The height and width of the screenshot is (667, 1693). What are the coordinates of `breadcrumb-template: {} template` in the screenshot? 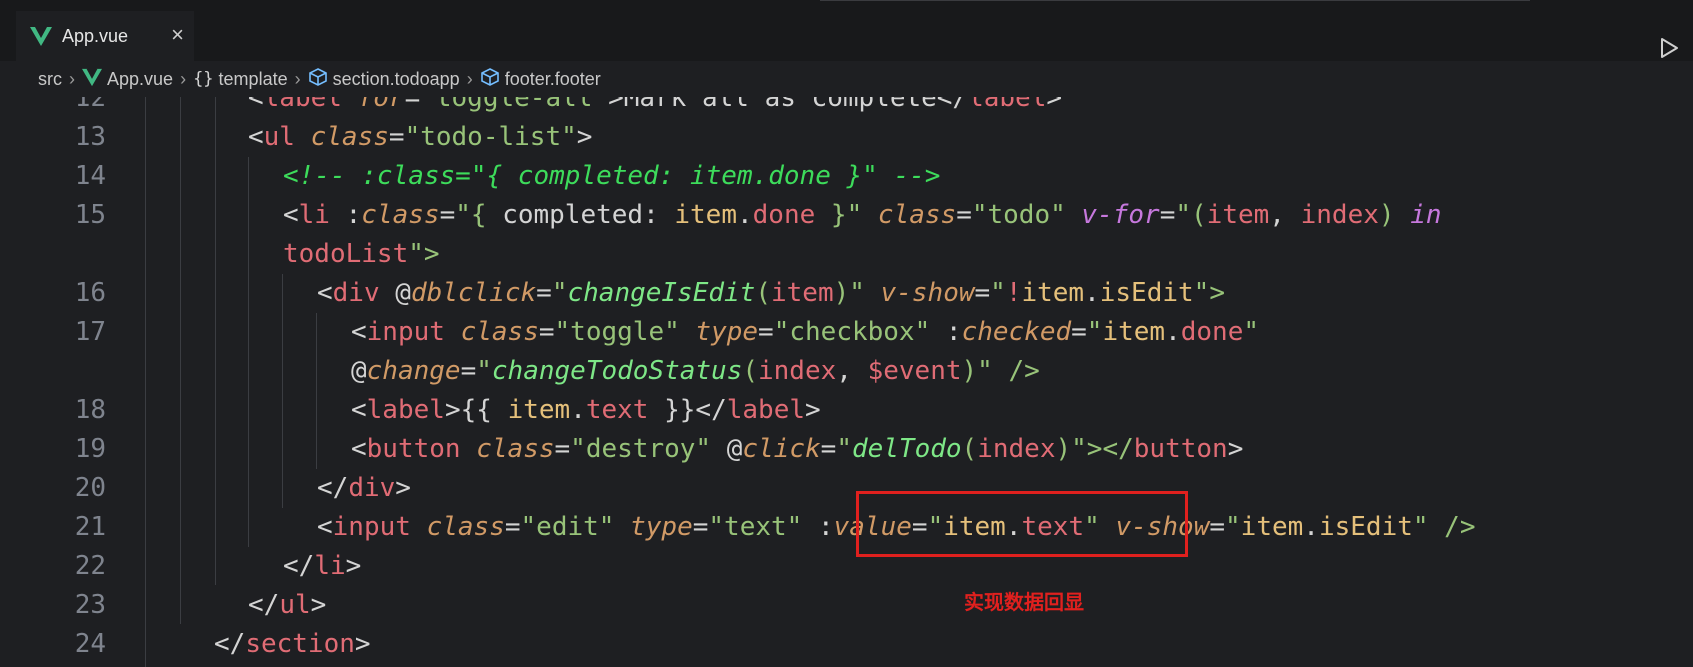 It's located at (240, 79).